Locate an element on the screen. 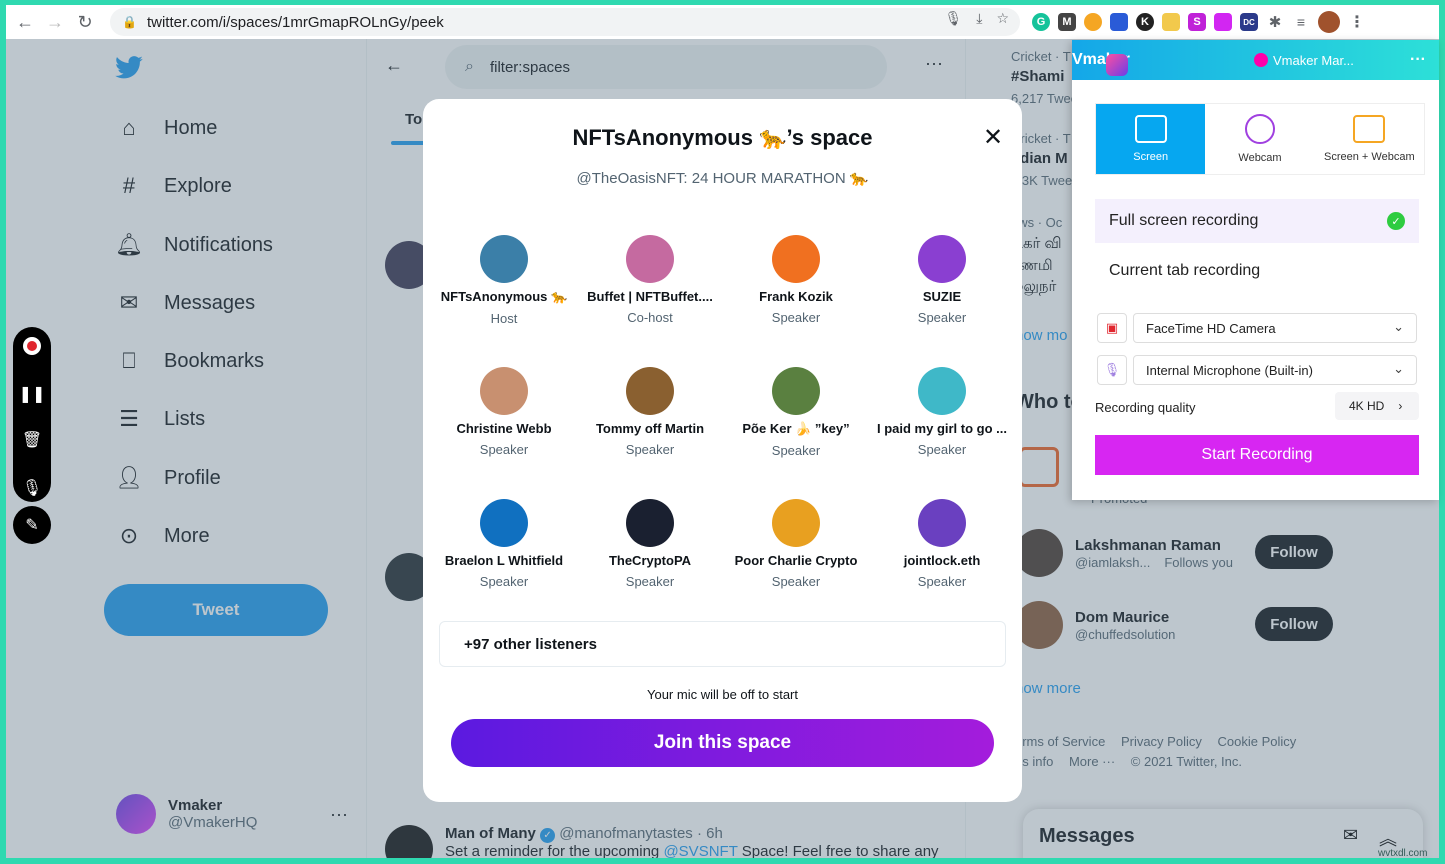 The height and width of the screenshot is (864, 1445). extension-s-icon: S is located at coordinates (1197, 22).